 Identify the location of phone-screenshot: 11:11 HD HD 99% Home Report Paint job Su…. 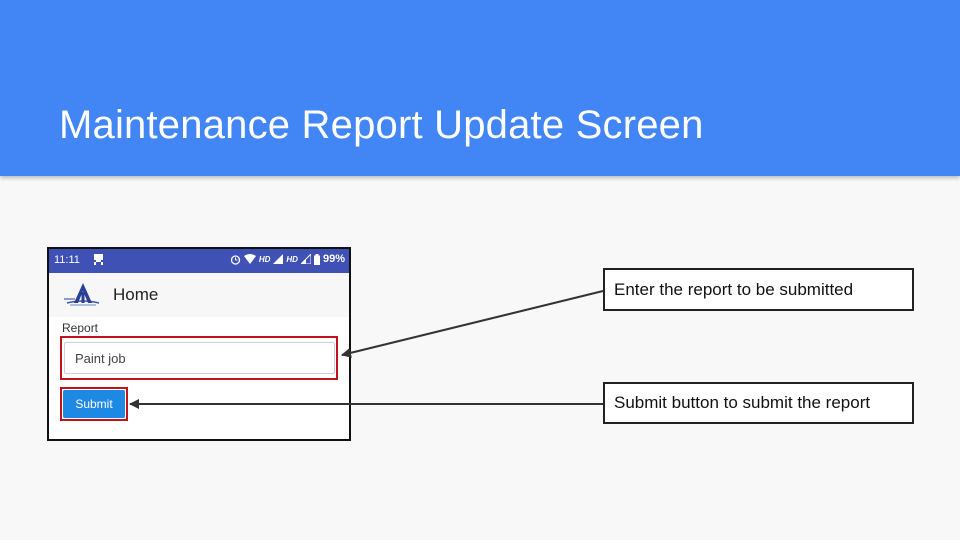
(199, 344).